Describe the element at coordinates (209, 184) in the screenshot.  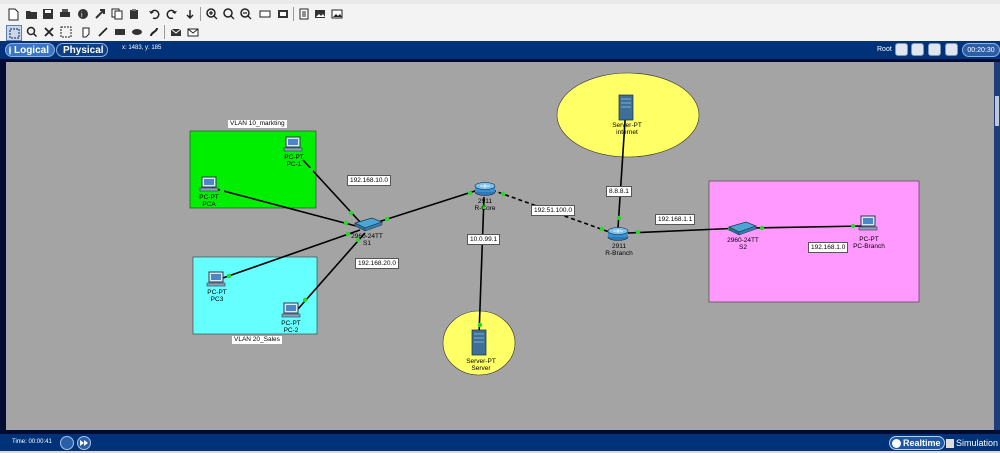
I see `pca-icon` at that location.